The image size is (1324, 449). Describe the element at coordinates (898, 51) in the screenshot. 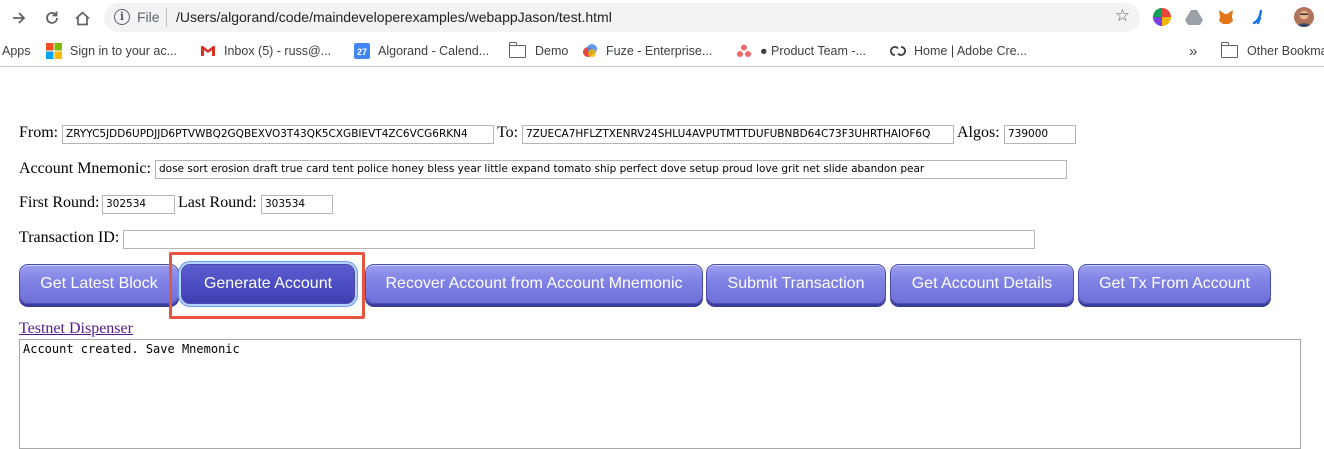

I see `adobe-cc-icon` at that location.